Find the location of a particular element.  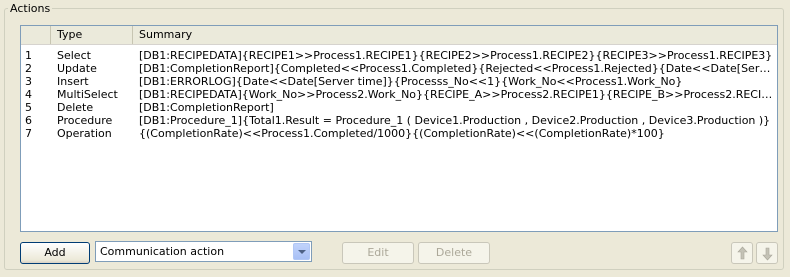

action-type-select: Communication action is located at coordinates (203, 251).